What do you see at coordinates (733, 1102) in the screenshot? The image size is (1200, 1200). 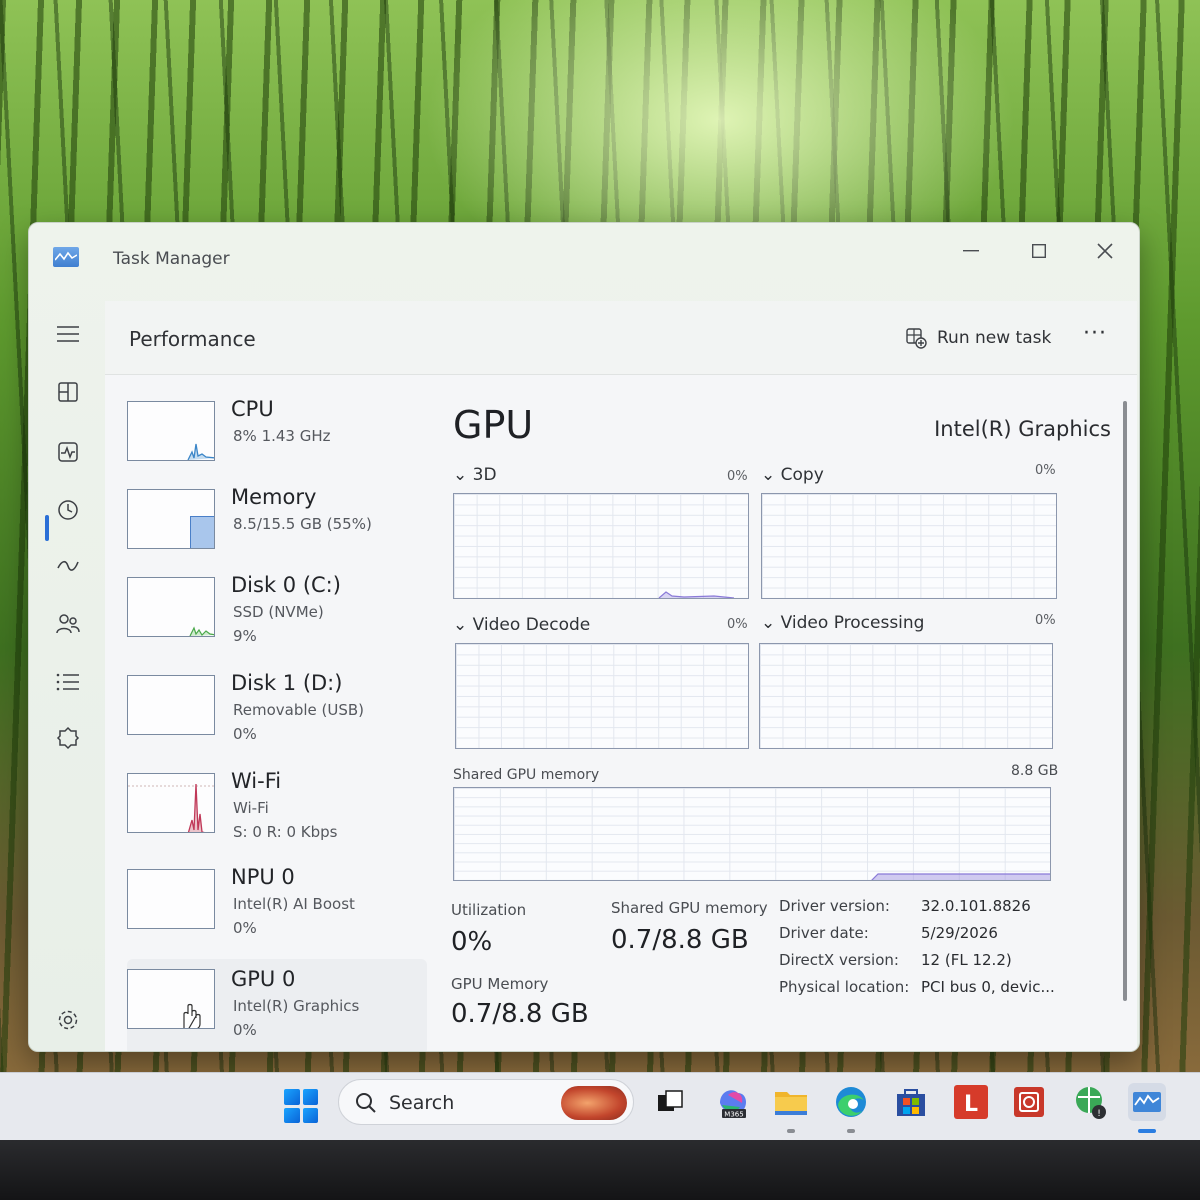 I see `m365-copilot-icon: M365` at bounding box center [733, 1102].